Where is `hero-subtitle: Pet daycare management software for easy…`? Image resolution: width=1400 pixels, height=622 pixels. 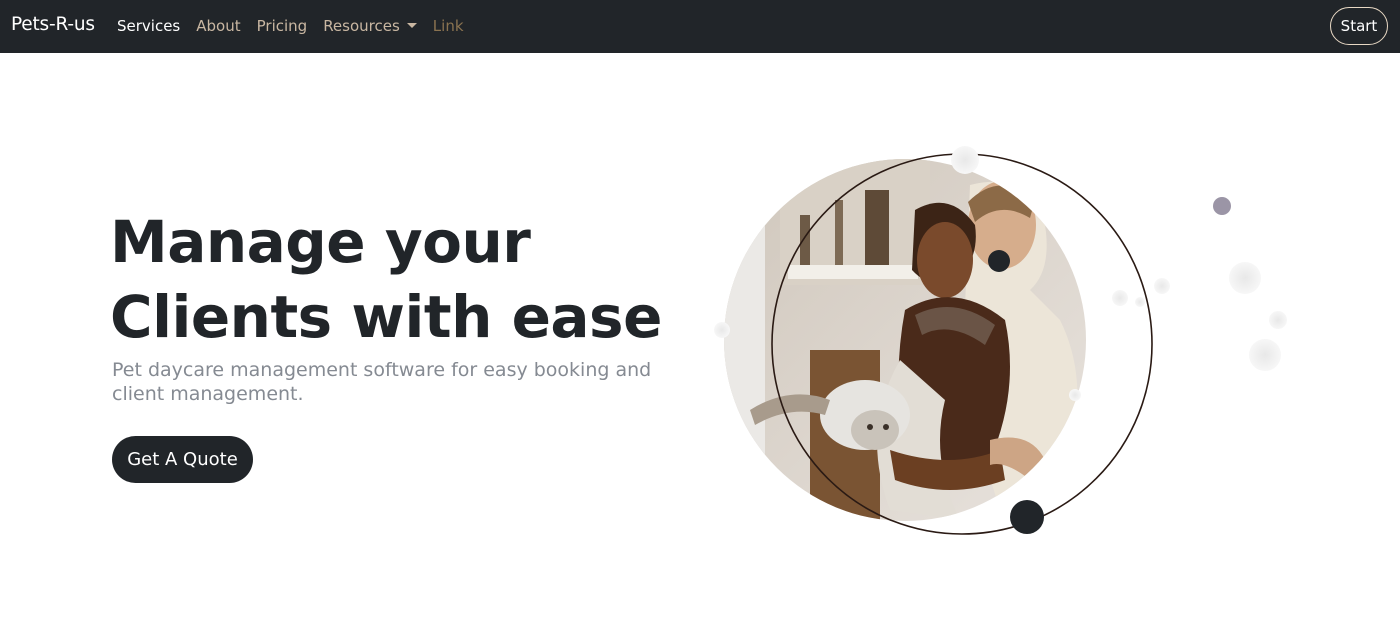 hero-subtitle: Pet daycare management software for easy… is located at coordinates (382, 382).